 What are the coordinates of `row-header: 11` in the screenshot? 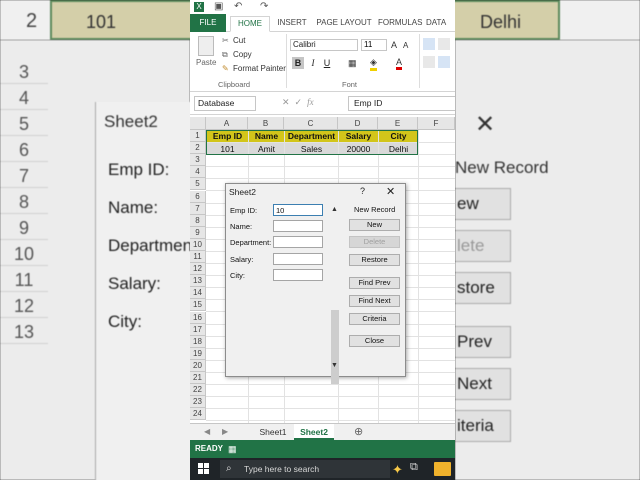 It's located at (198, 257).